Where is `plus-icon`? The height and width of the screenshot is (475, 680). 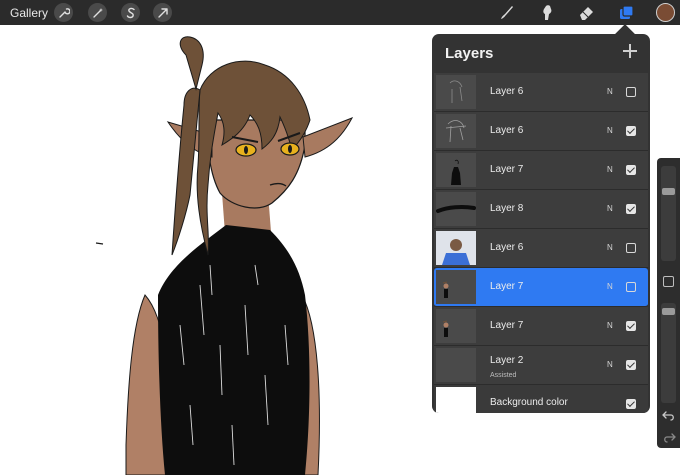 plus-icon is located at coordinates (630, 51).